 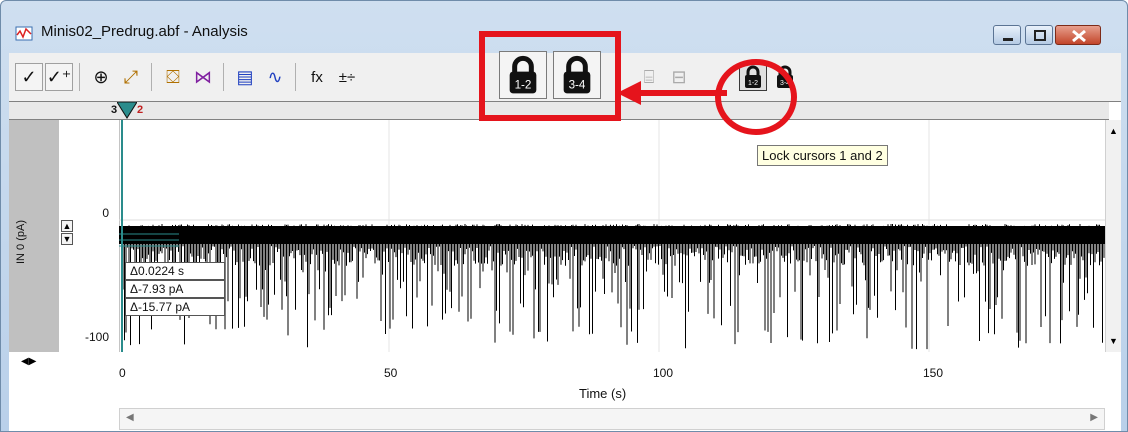 I want to click on function-icon: fx, so click(x=317, y=77).